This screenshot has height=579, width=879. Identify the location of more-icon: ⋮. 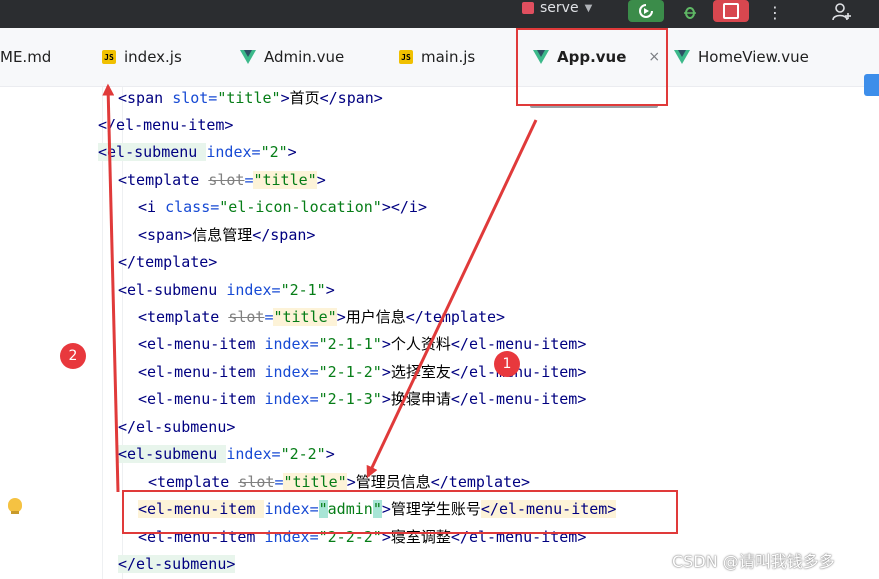
(775, 12).